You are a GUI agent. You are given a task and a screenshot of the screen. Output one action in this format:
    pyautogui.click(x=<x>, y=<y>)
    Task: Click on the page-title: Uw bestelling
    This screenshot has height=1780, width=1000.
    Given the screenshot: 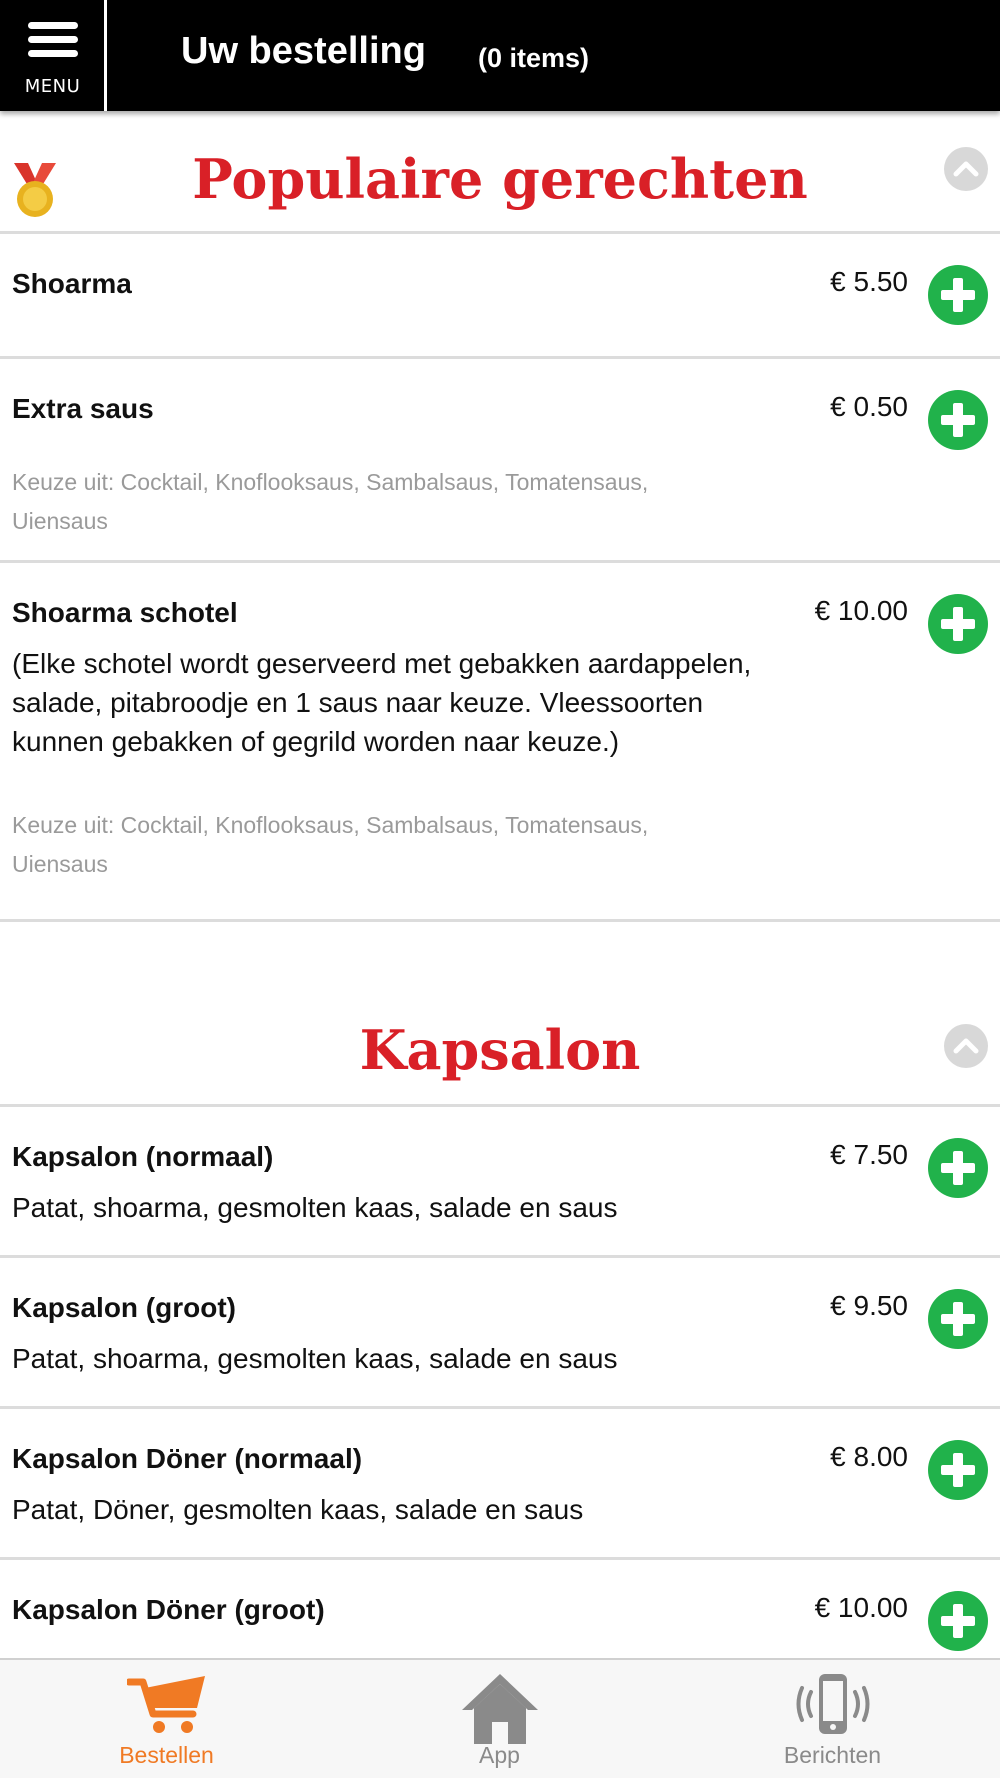 What is the action you would take?
    pyautogui.click(x=303, y=51)
    